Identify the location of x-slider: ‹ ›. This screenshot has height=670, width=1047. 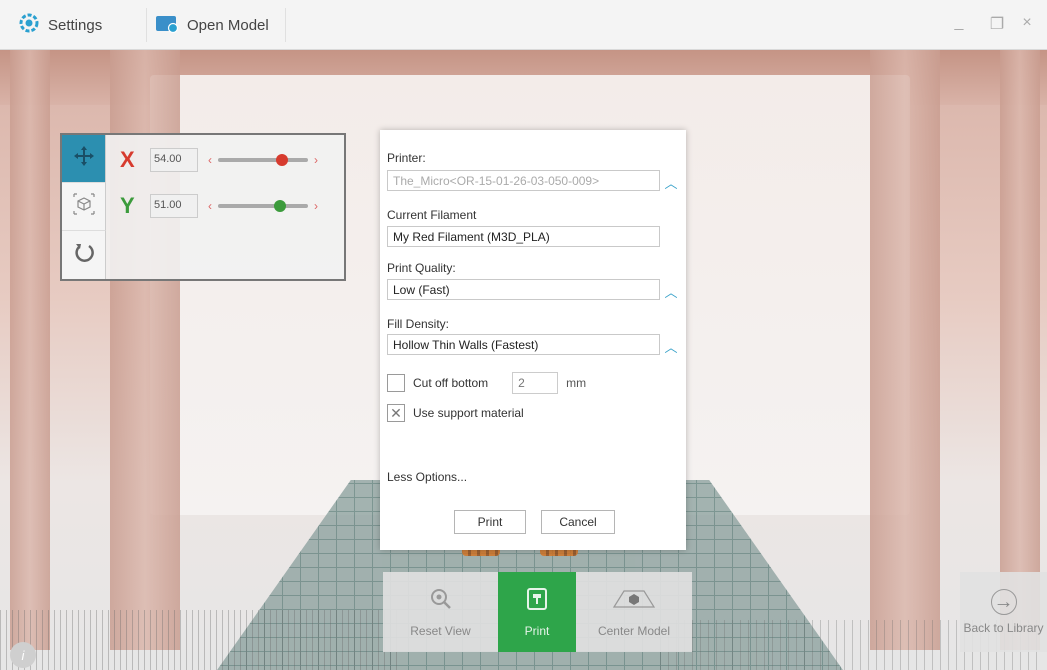
(263, 160).